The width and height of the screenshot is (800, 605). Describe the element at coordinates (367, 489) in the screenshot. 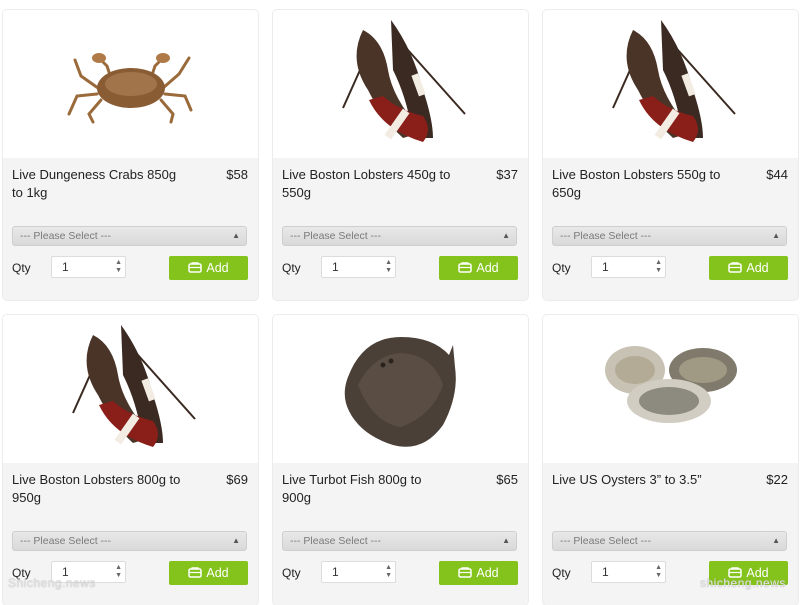

I see `product-name: Live Turbot Fish 800g to 900g` at that location.